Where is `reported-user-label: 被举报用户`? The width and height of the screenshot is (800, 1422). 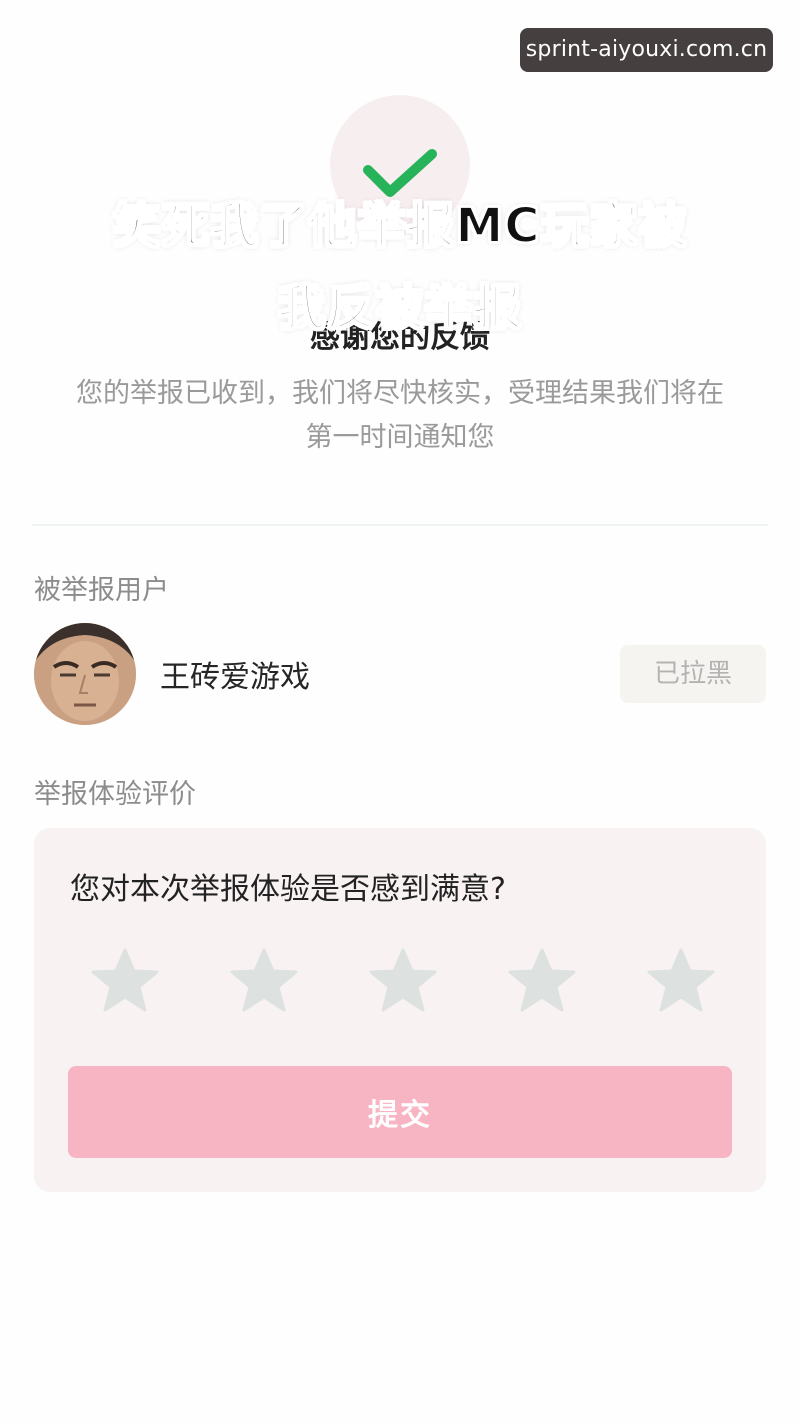 reported-user-label: 被举报用户 is located at coordinates (101, 590).